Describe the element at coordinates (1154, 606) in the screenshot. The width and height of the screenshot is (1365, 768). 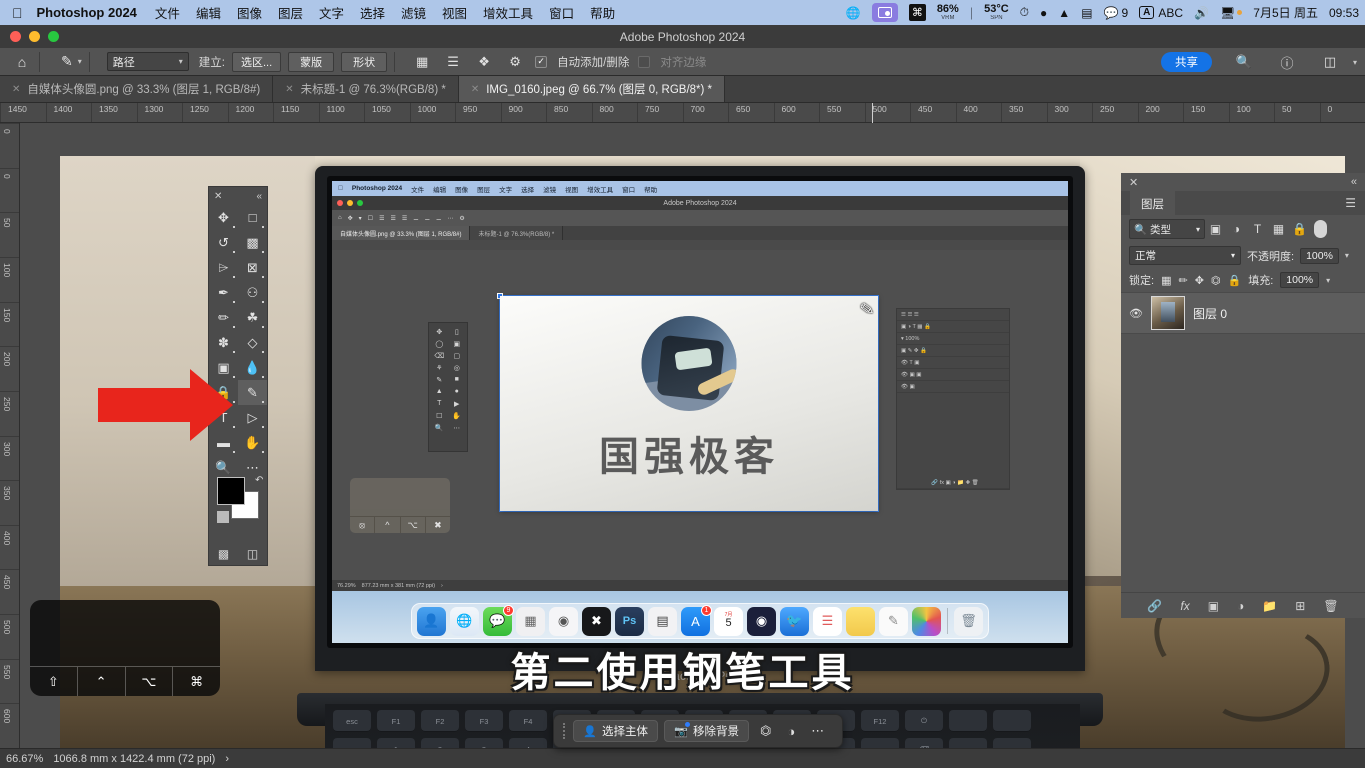
I see `link-layers-icon: 🔗` at that location.